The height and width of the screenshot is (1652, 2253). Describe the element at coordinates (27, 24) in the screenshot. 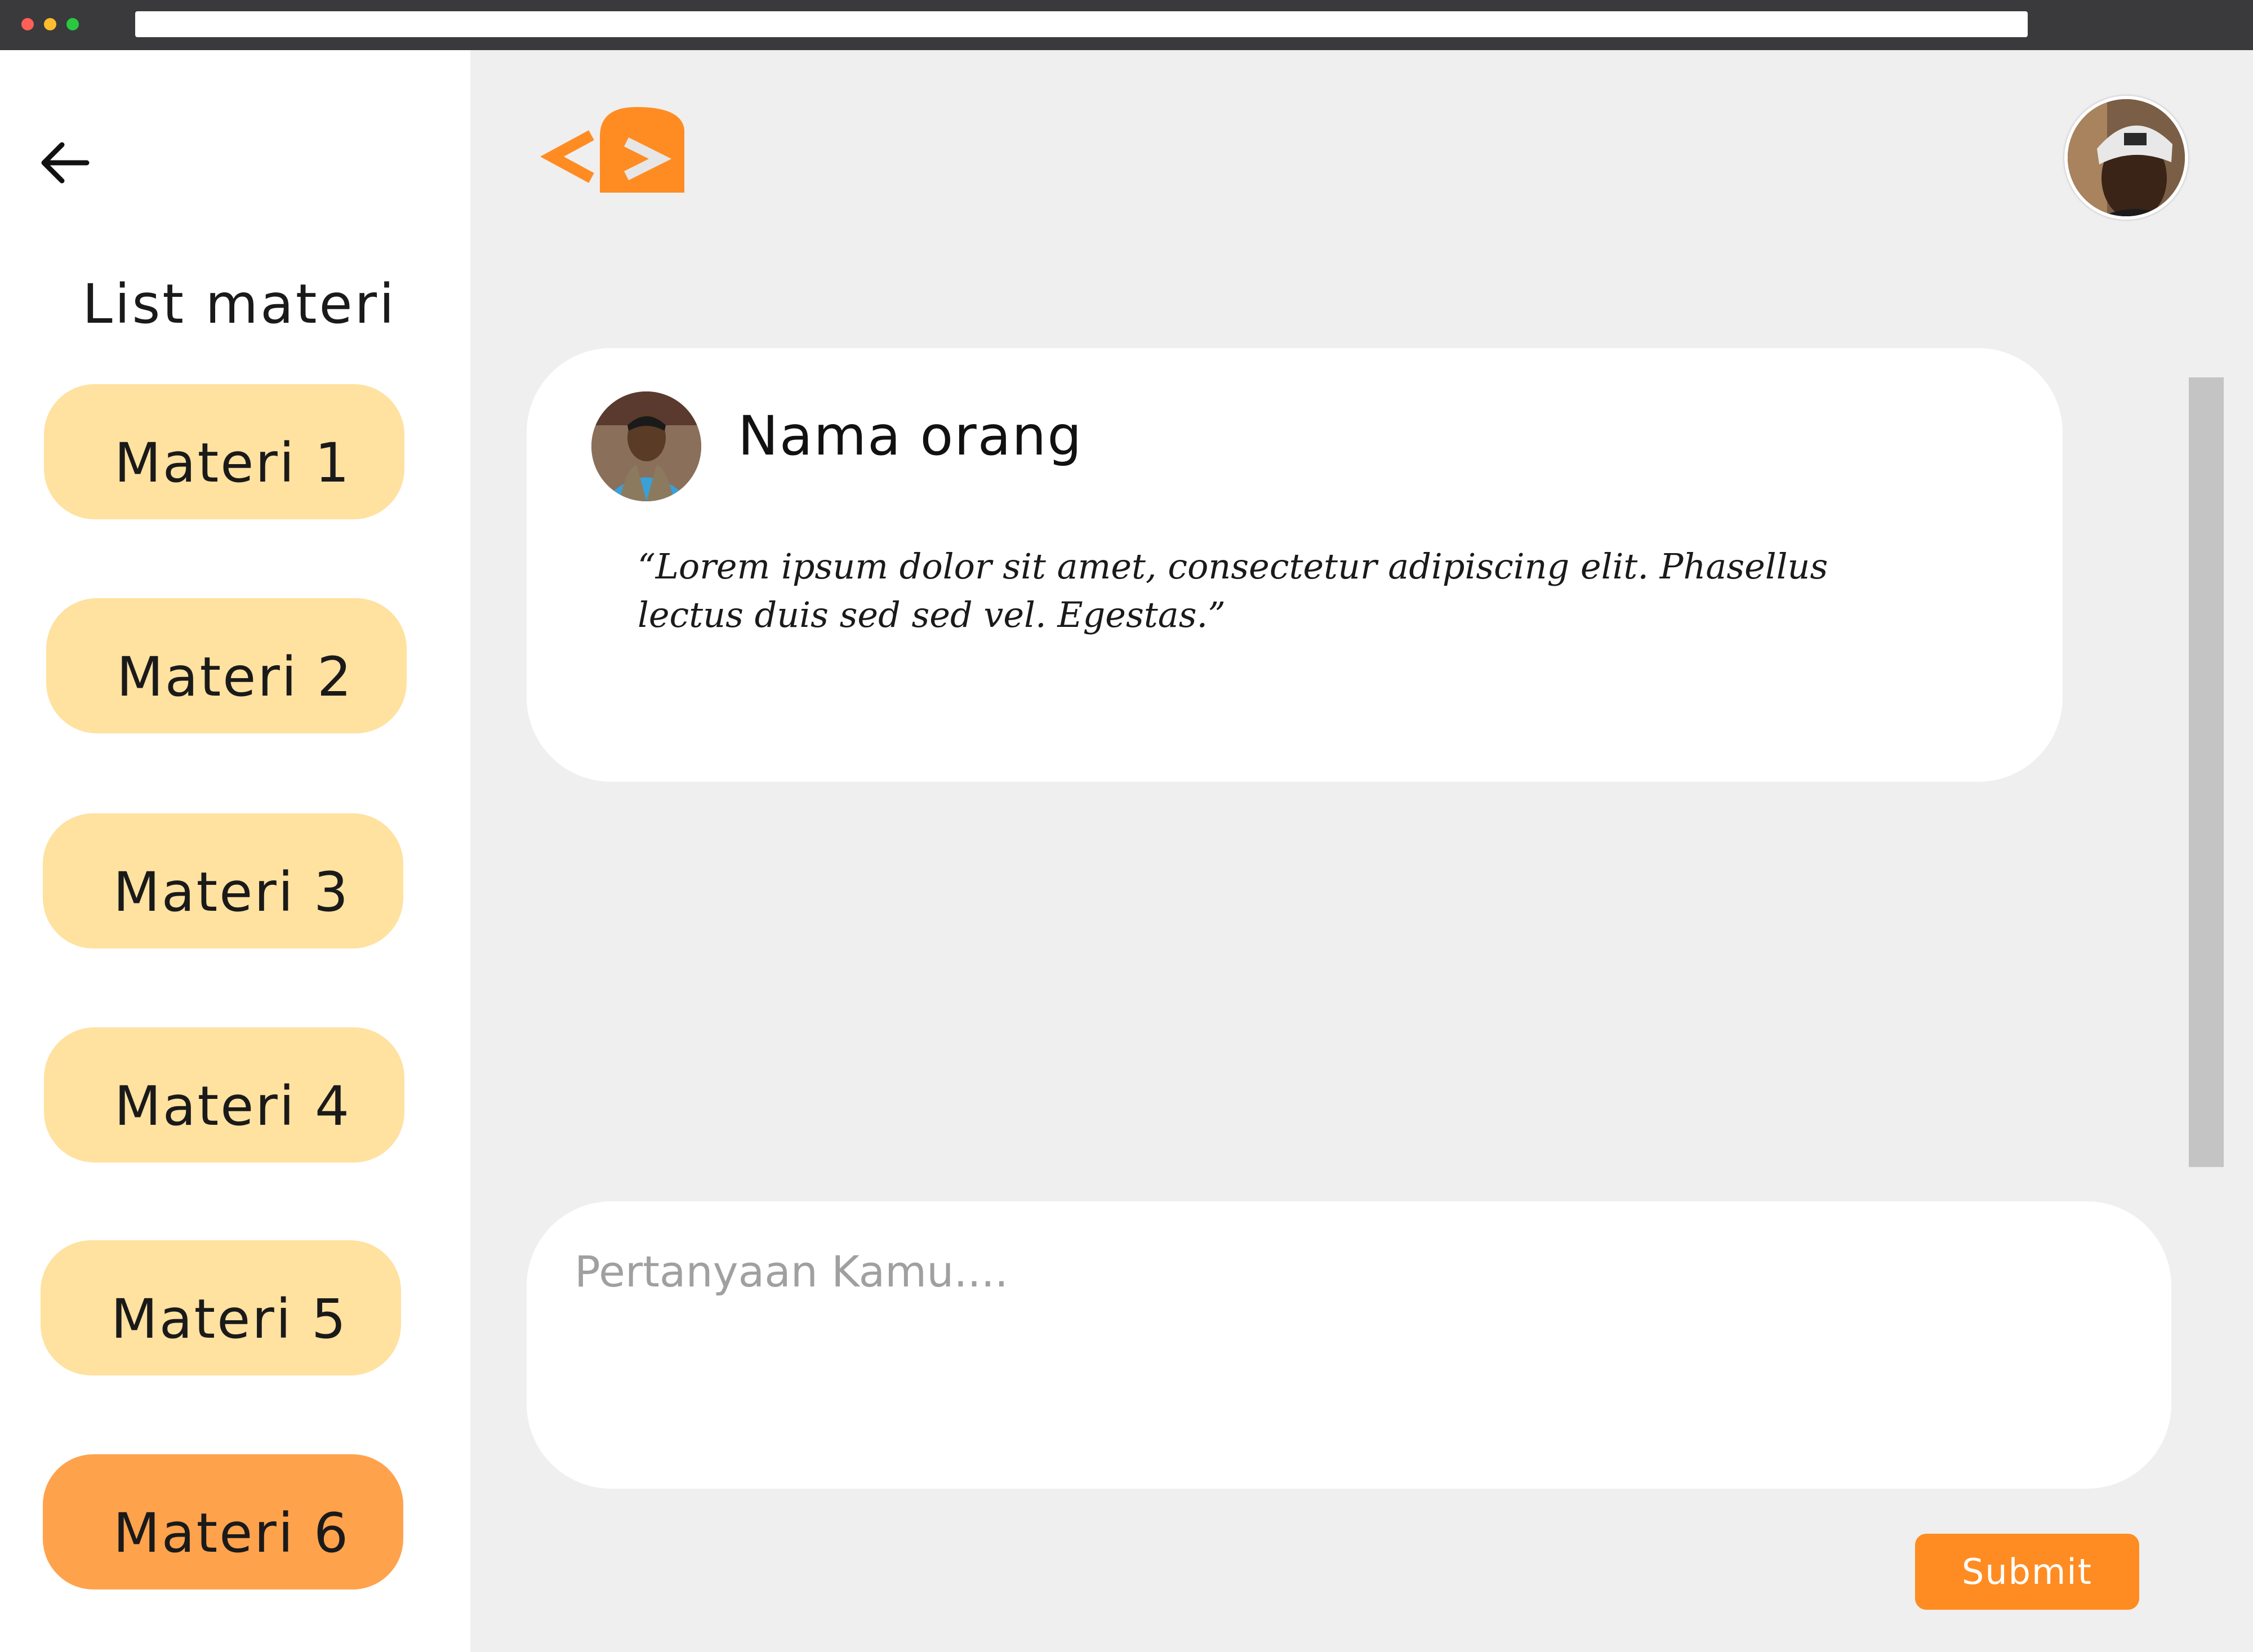

I see `window-close-dot` at that location.